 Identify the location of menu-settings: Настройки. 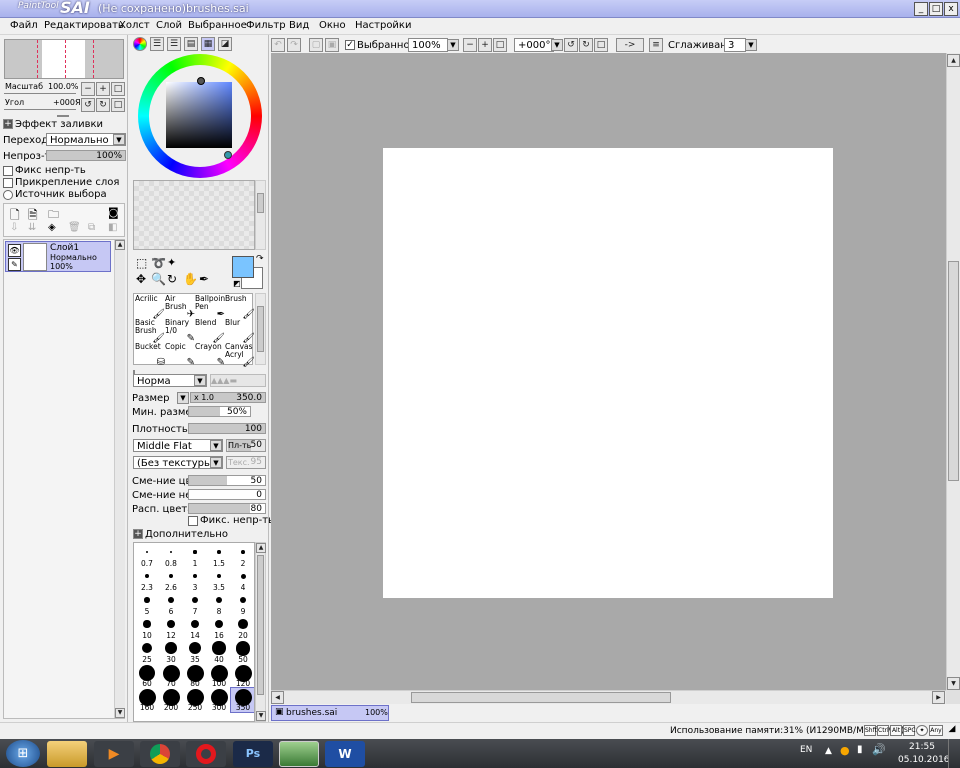
(383, 25).